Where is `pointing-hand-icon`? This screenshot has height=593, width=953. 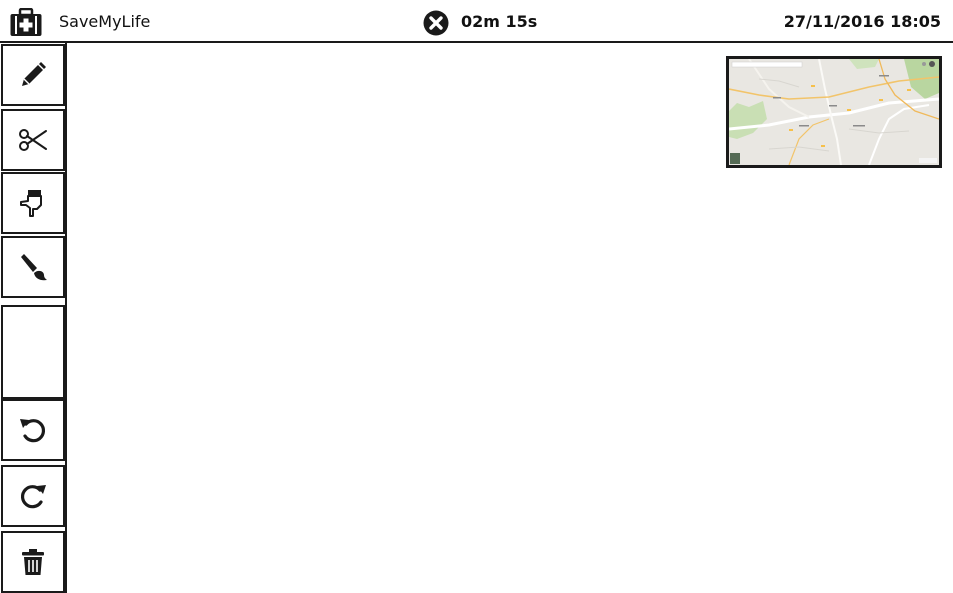 pointing-hand-icon is located at coordinates (31, 203).